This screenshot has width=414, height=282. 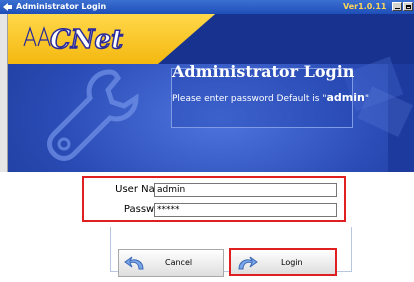 I want to click on window-title: Administrator Login, so click(x=61, y=6).